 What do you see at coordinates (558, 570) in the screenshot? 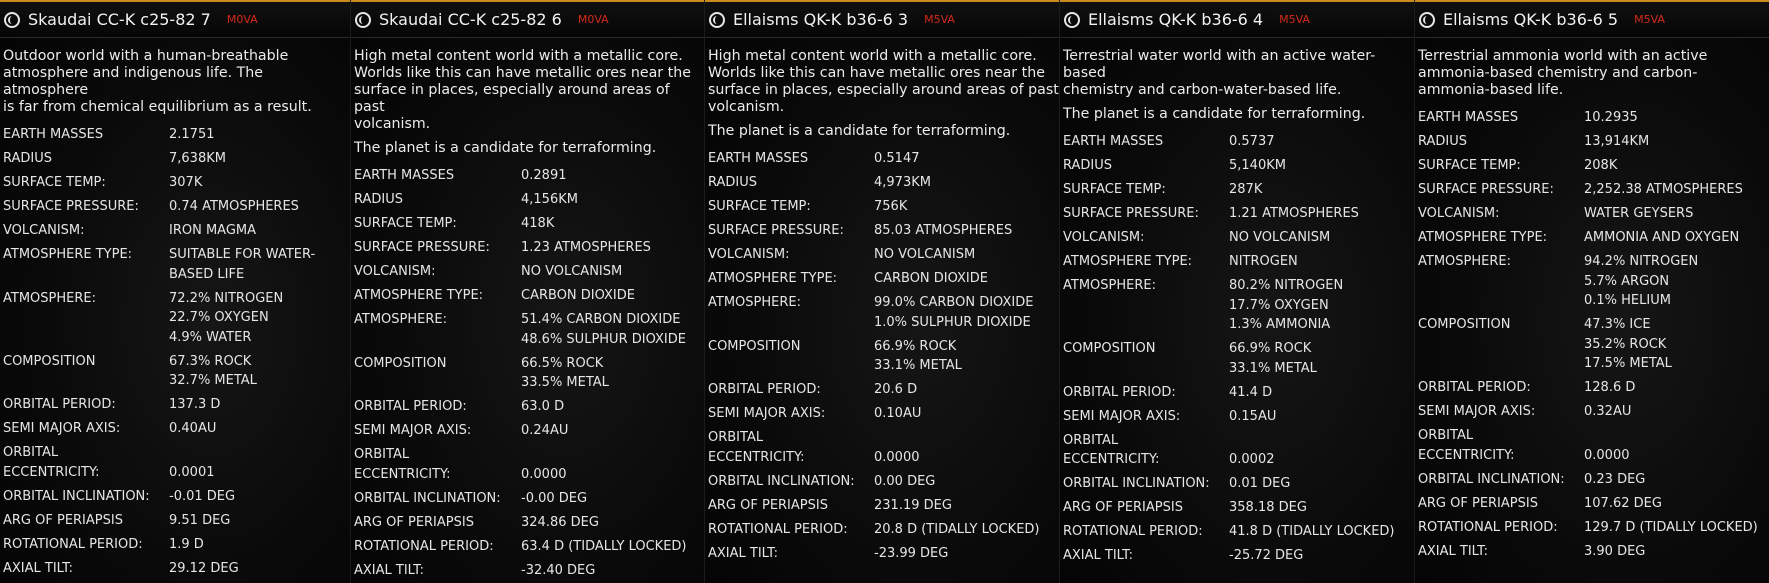
I see `stat-value: -32.40 DEG` at bounding box center [558, 570].